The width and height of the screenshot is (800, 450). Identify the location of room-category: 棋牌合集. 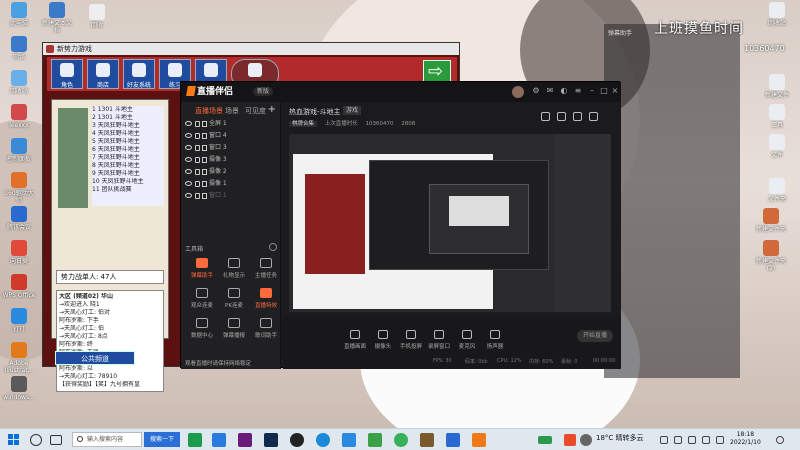
(303, 124).